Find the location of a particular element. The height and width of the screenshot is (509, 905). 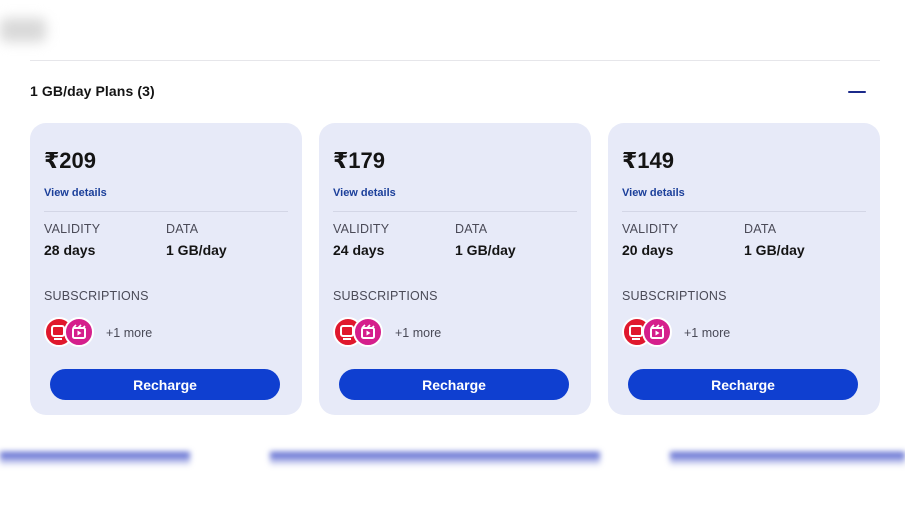

section-divider is located at coordinates (455, 60).